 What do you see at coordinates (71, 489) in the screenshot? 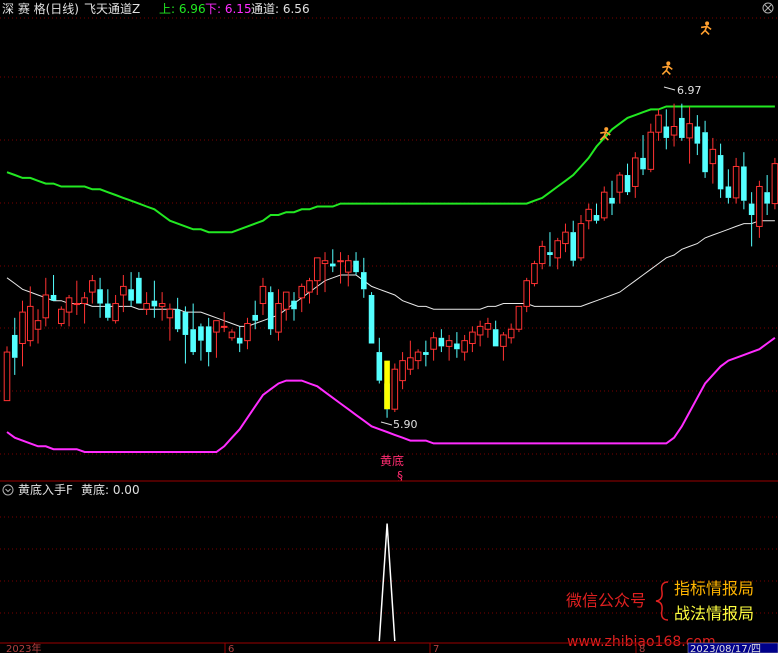
I see `sub-header: 黄底入手F 黄底: 0.00` at bounding box center [71, 489].